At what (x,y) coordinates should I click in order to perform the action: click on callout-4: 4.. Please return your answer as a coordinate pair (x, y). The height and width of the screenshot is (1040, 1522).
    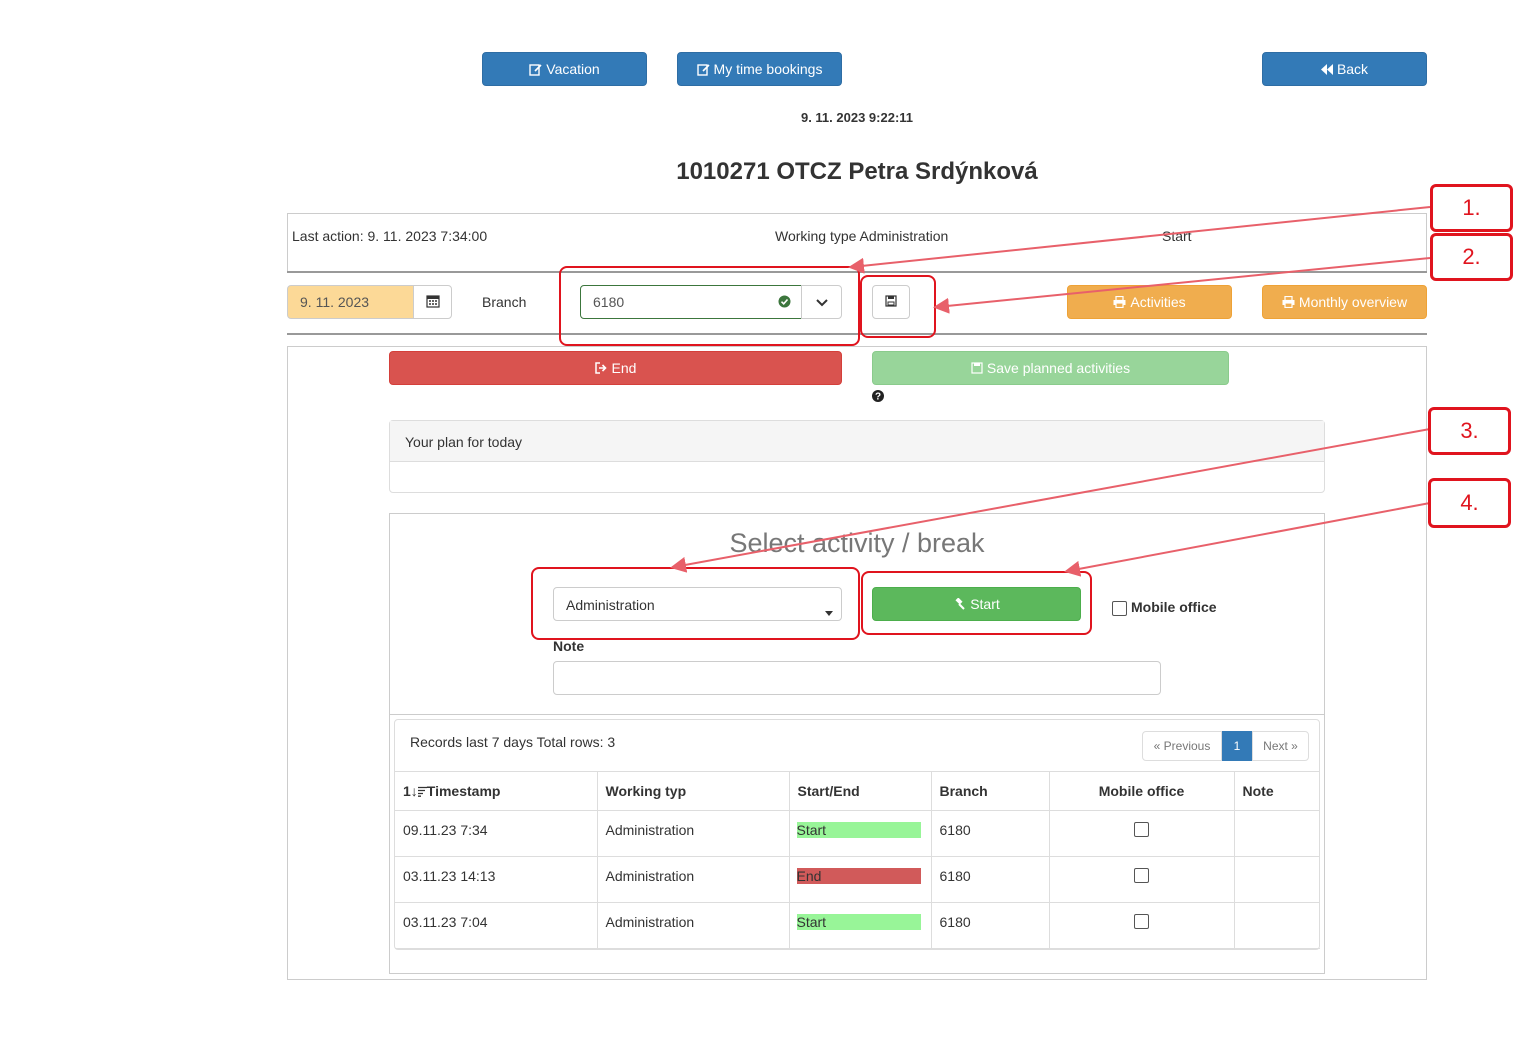
    Looking at the image, I should click on (1469, 503).